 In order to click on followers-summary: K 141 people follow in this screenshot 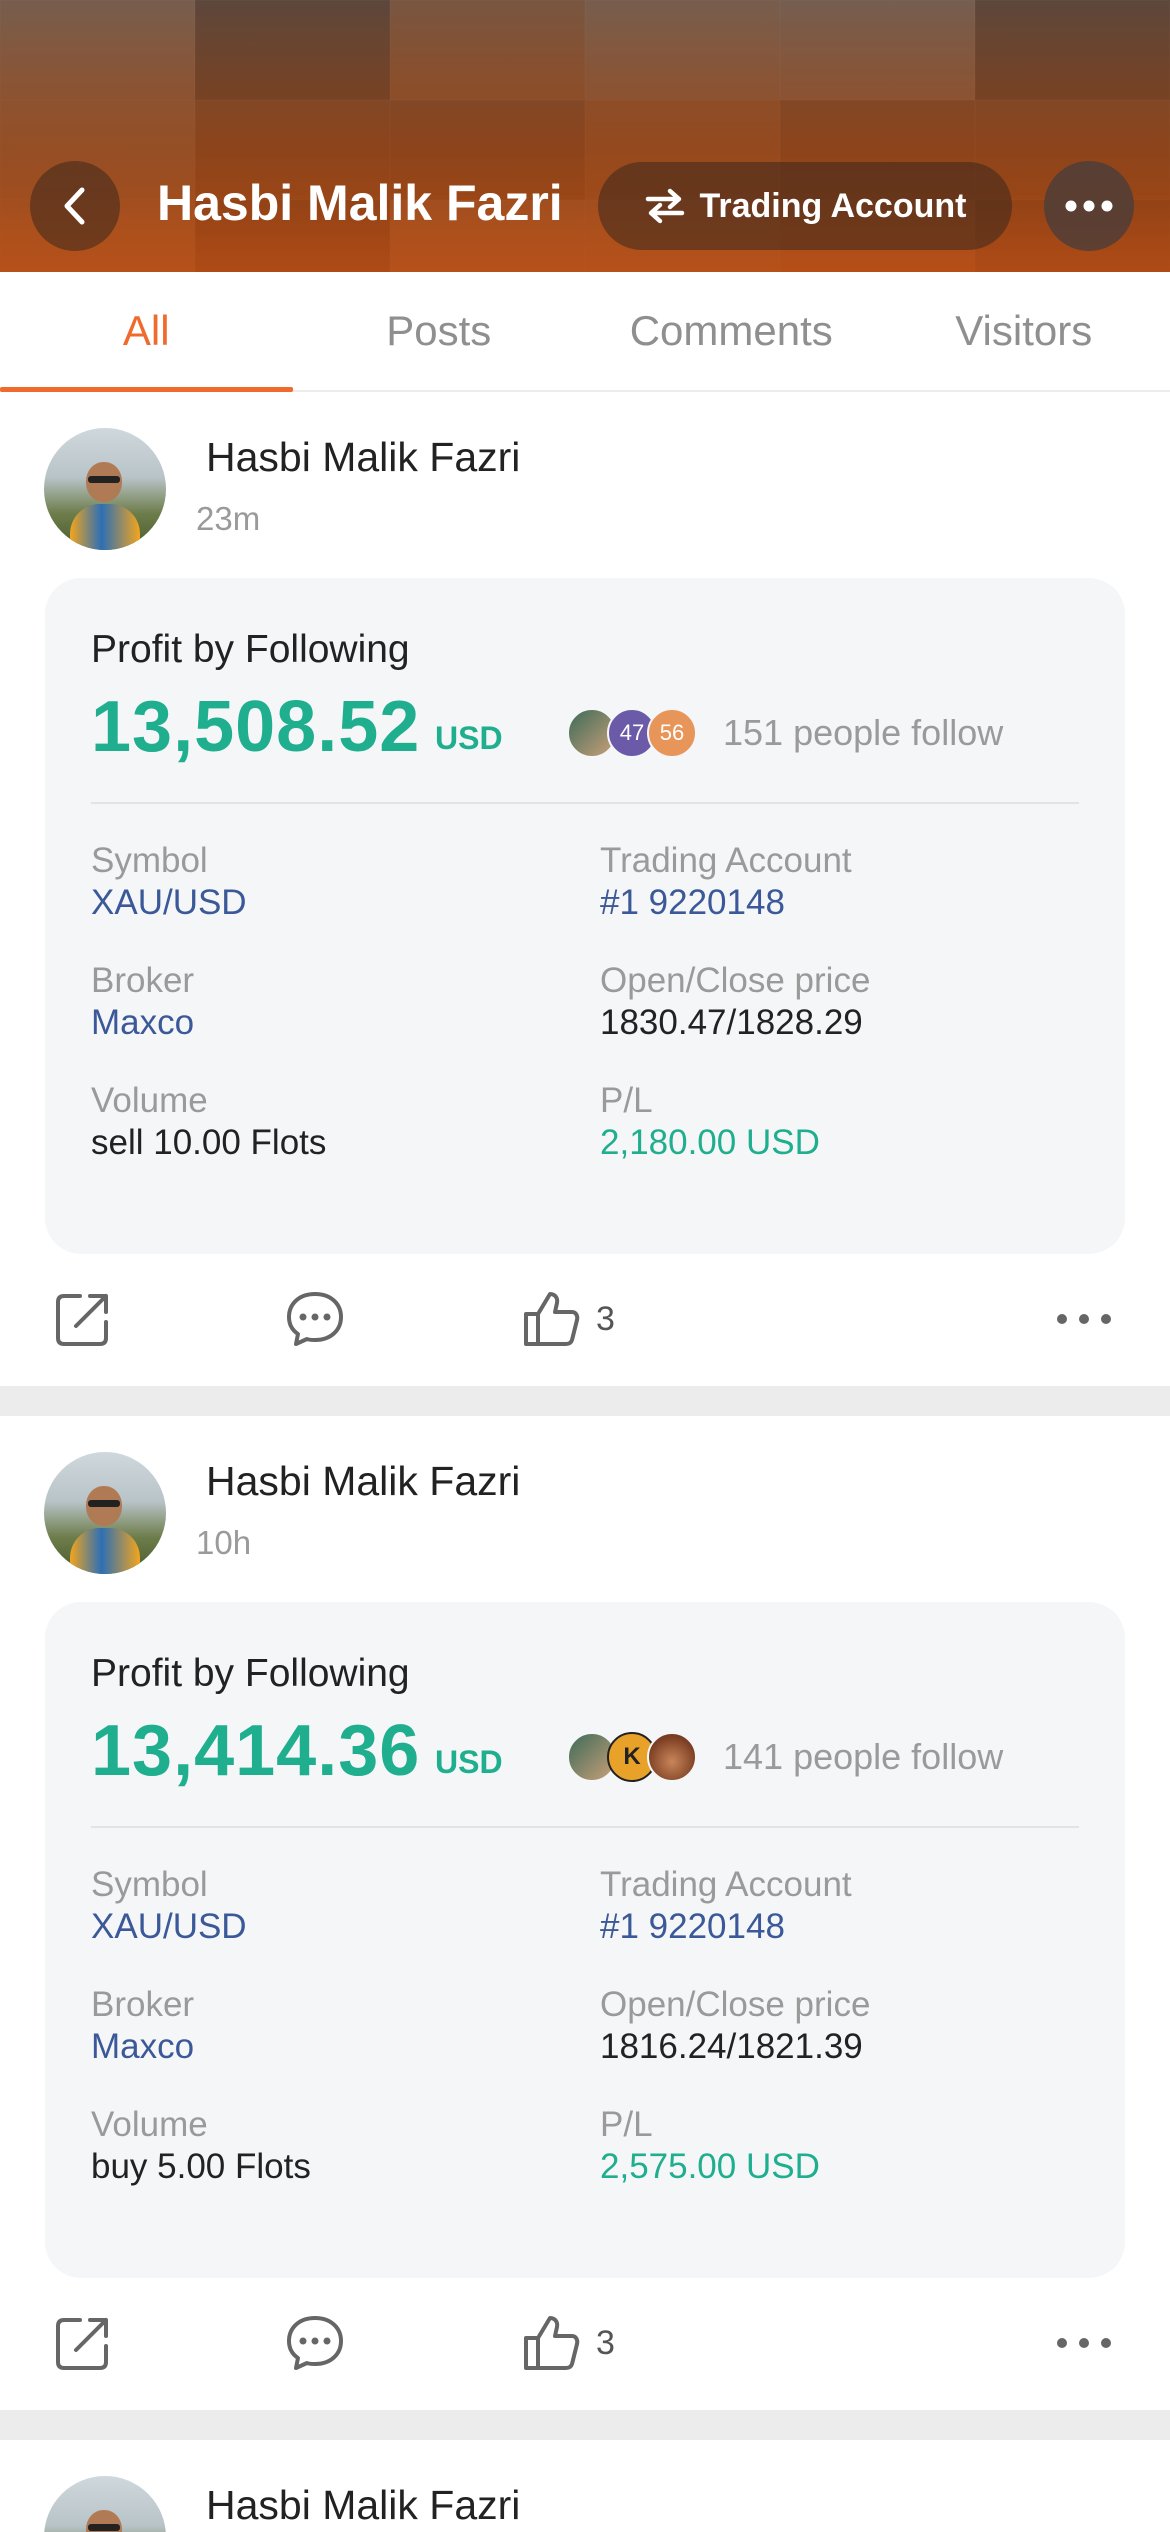, I will do `click(785, 1757)`.